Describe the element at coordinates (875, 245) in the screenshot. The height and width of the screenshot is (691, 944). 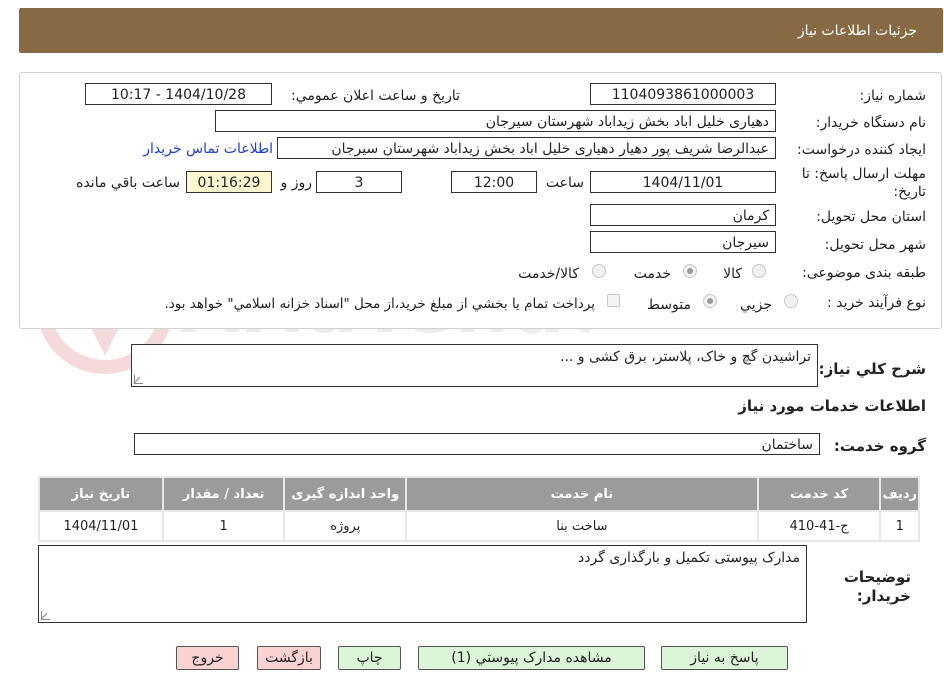
I see `city-label: شهر محل تحويل:` at that location.